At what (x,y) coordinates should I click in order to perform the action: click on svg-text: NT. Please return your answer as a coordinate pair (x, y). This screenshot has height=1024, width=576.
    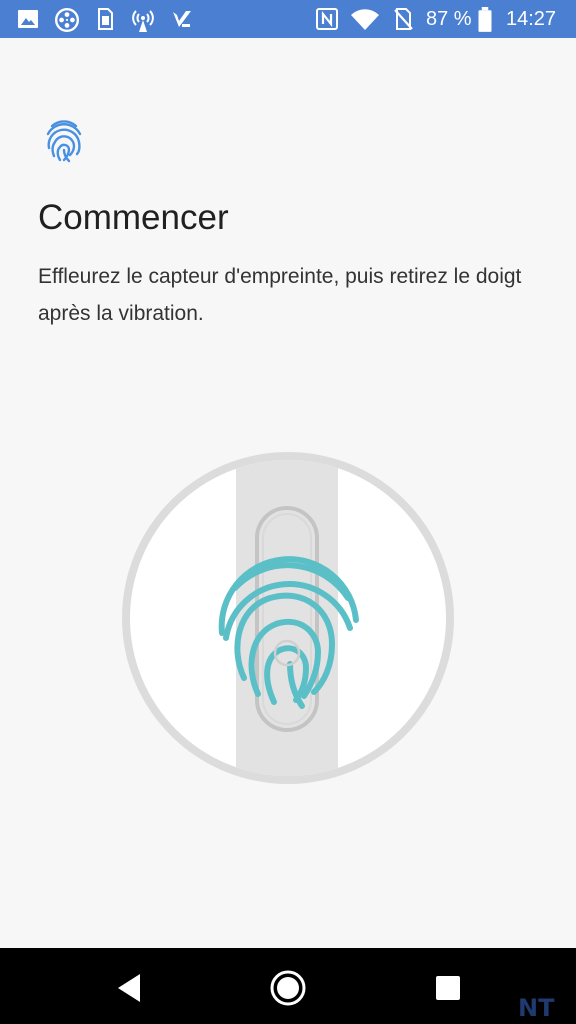
    Looking at the image, I should click on (536, 1007).